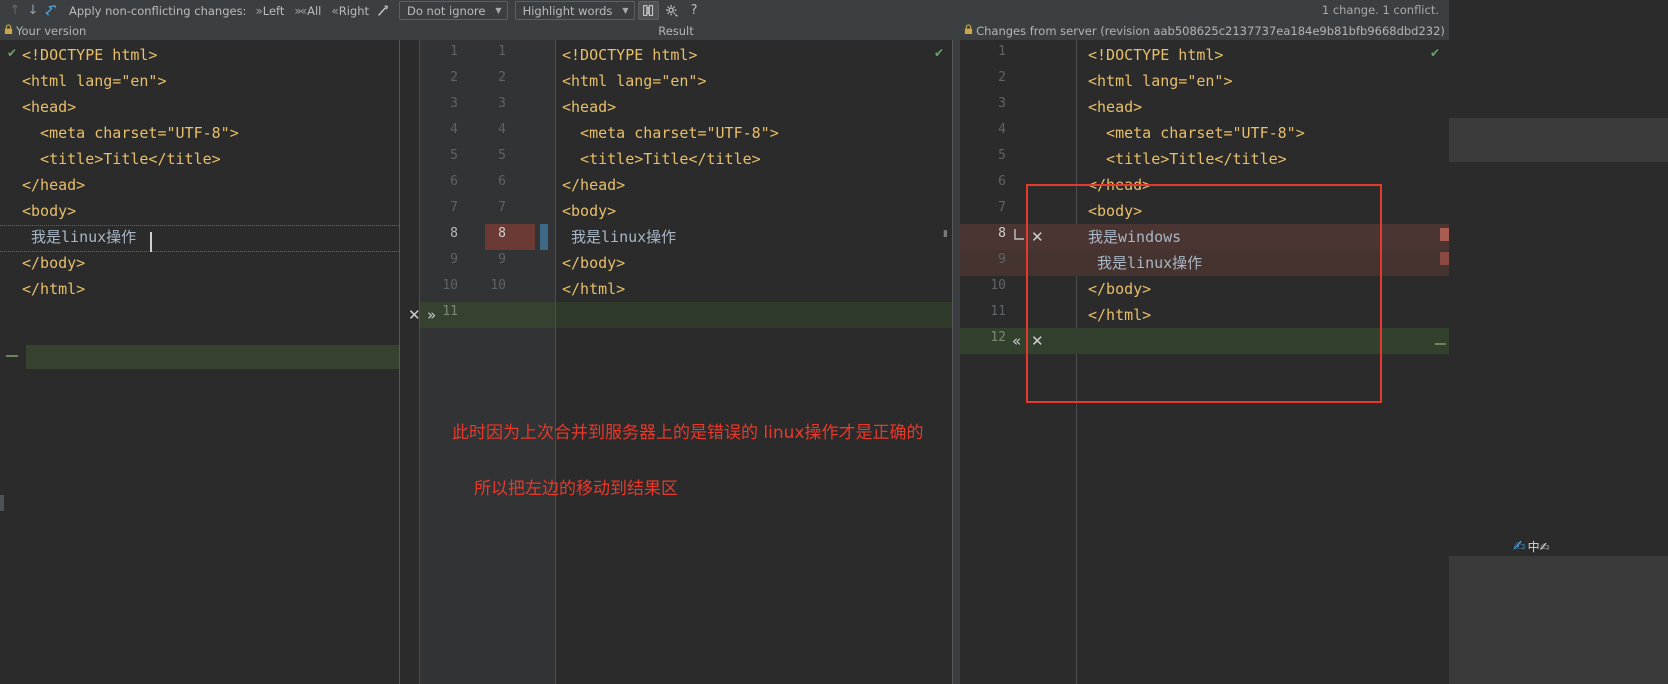  Describe the element at coordinates (414, 315) in the screenshot. I see `reject-change-button: ✕` at that location.